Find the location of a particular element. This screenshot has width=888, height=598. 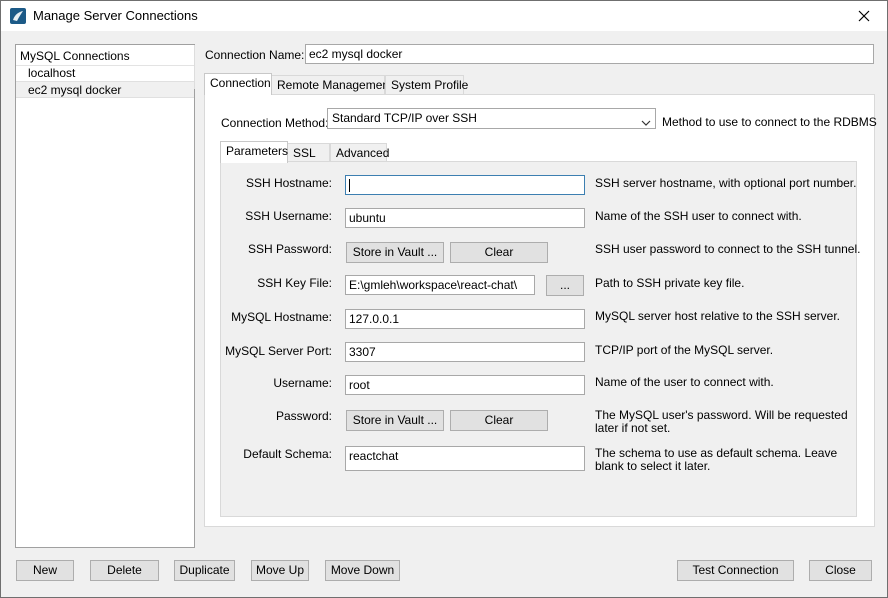

move-down-button: Move Down is located at coordinates (362, 570).